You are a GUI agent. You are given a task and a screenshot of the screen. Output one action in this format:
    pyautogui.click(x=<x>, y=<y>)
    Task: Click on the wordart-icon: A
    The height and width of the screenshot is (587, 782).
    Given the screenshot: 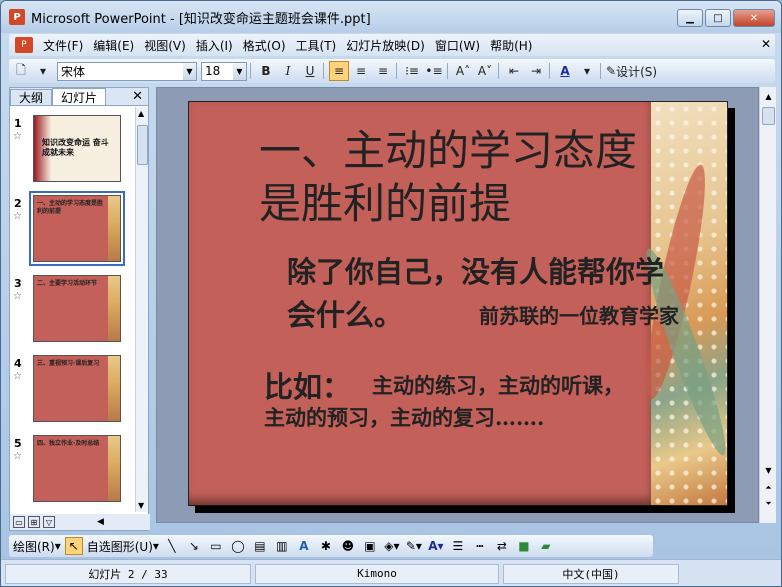 What is the action you would take?
    pyautogui.click(x=304, y=546)
    